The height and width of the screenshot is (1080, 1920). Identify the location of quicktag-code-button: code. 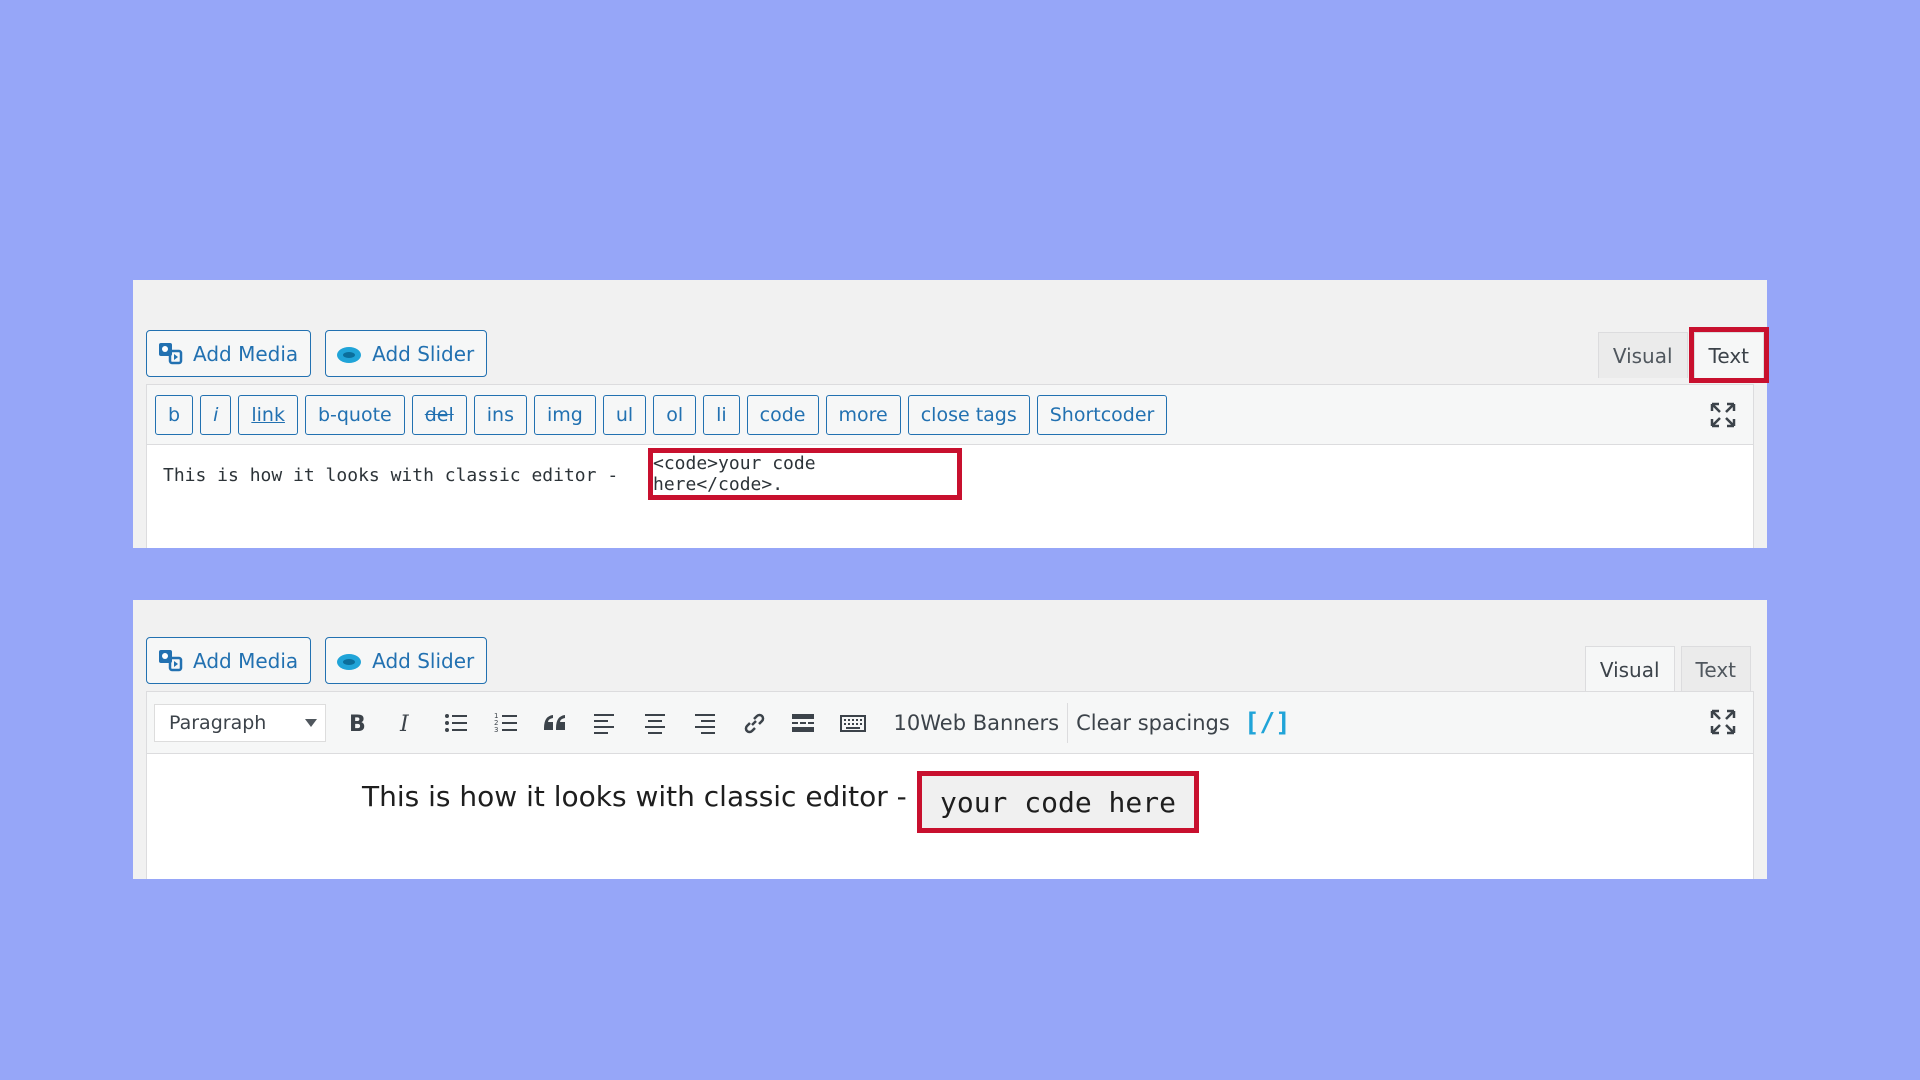
(782, 414).